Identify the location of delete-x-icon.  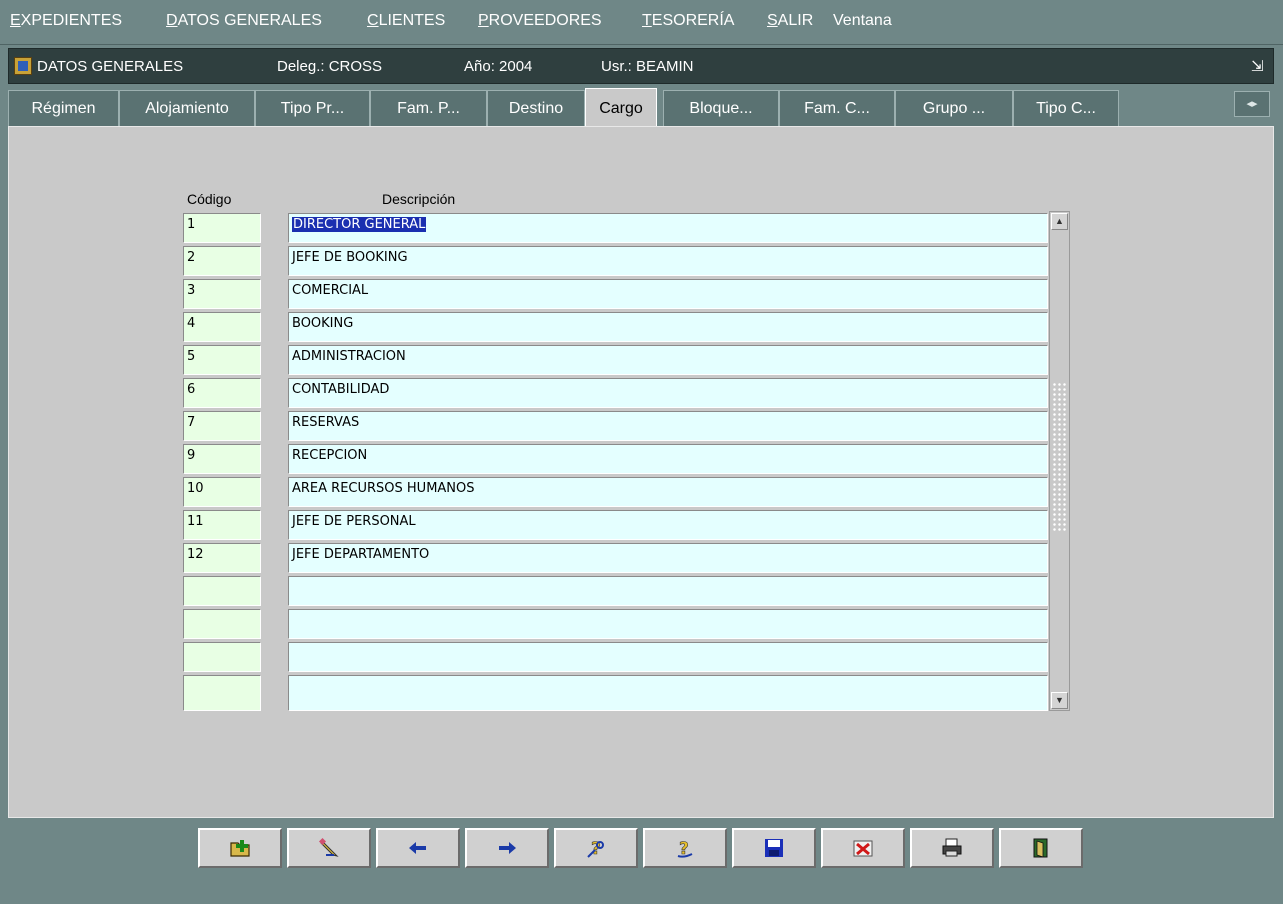
(863, 848).